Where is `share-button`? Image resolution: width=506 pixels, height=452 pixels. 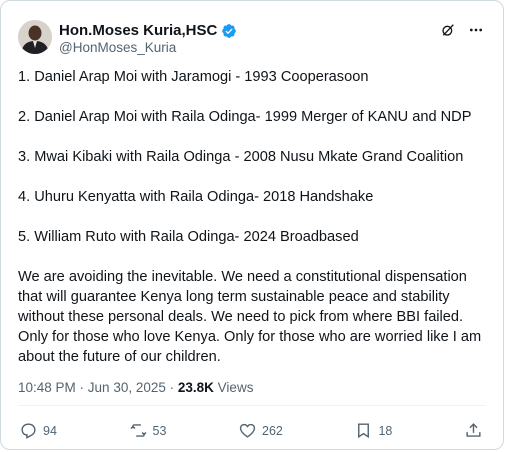
share-button is located at coordinates (473, 430).